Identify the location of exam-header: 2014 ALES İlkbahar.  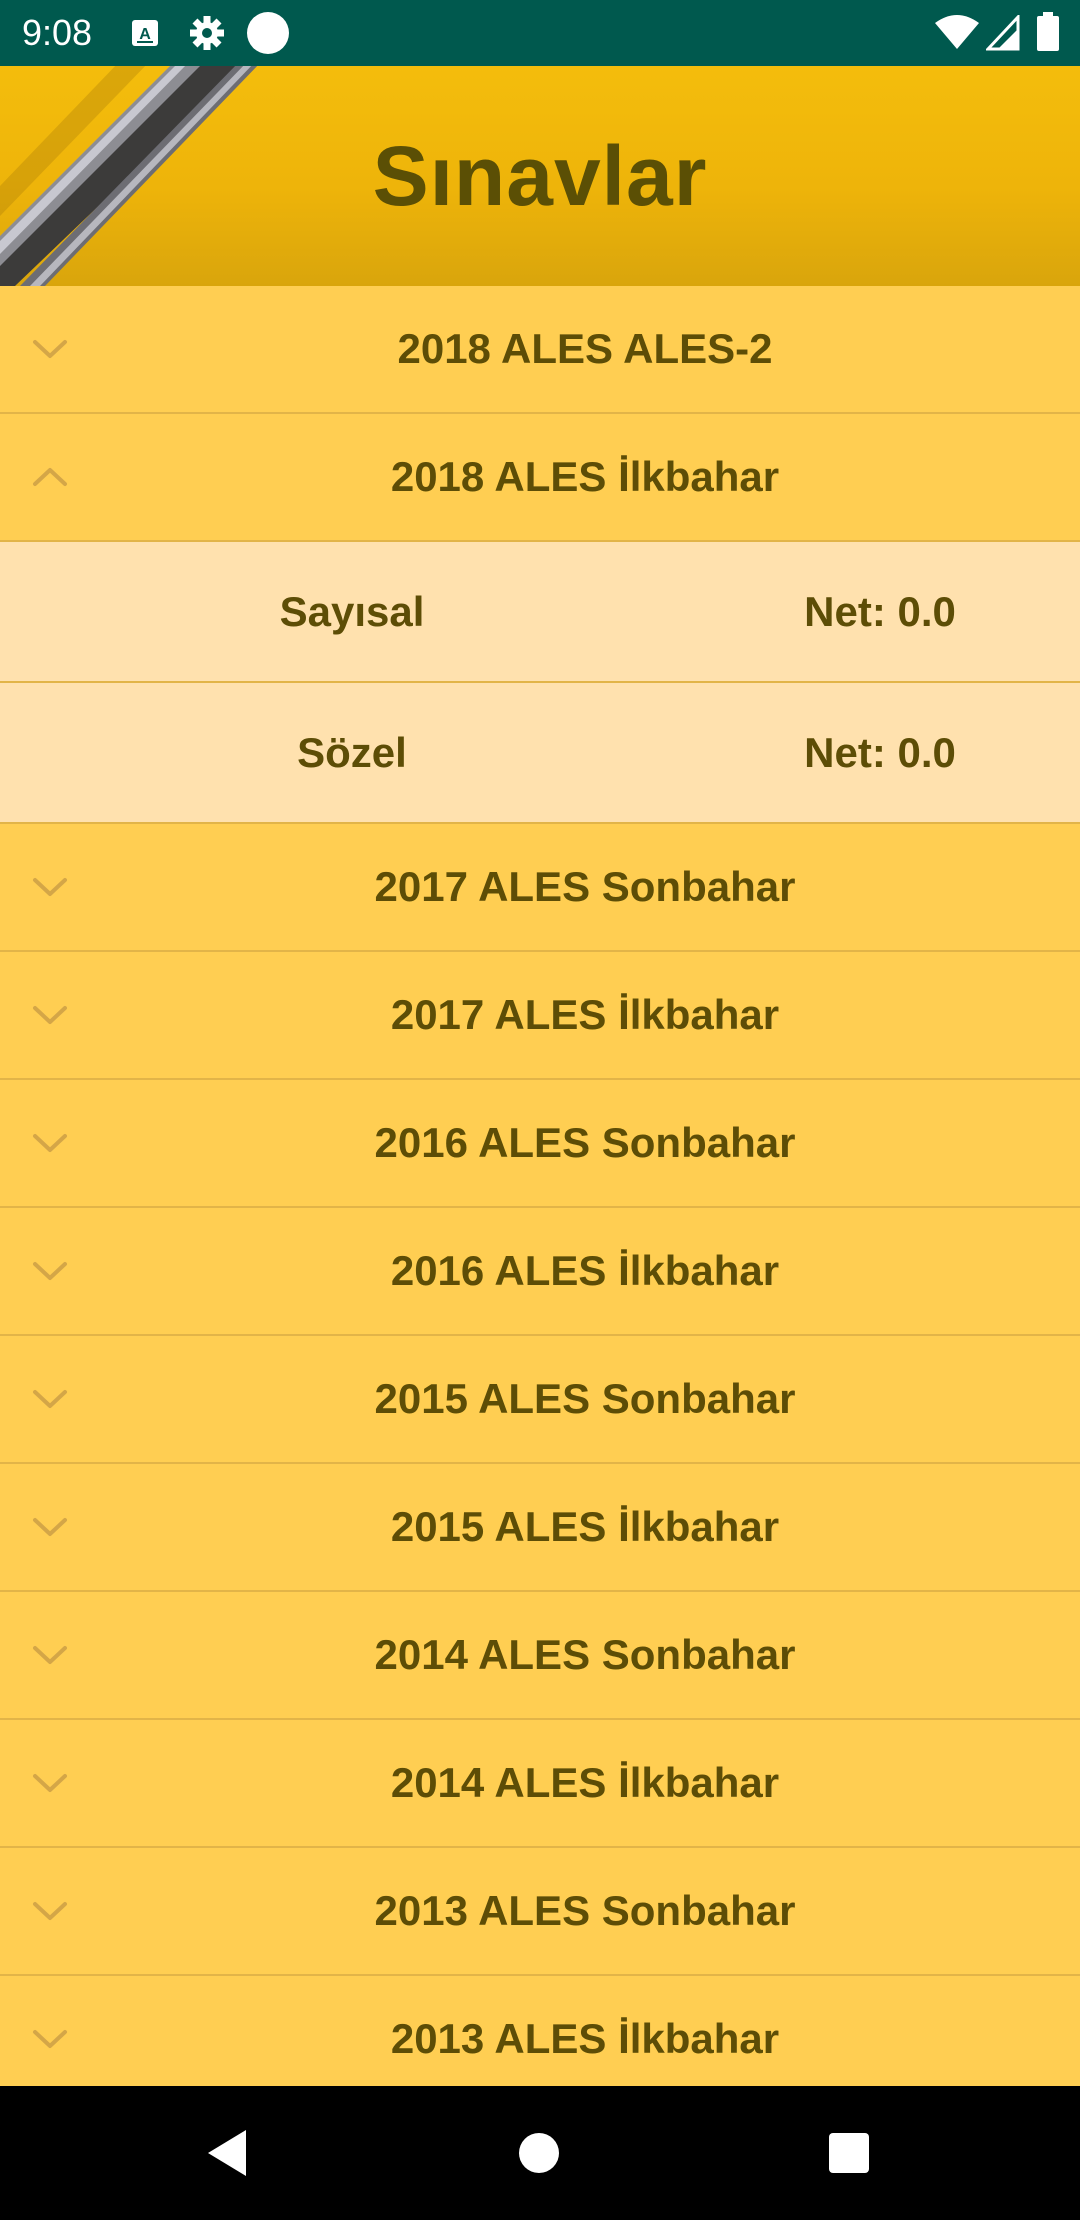
(540, 1784).